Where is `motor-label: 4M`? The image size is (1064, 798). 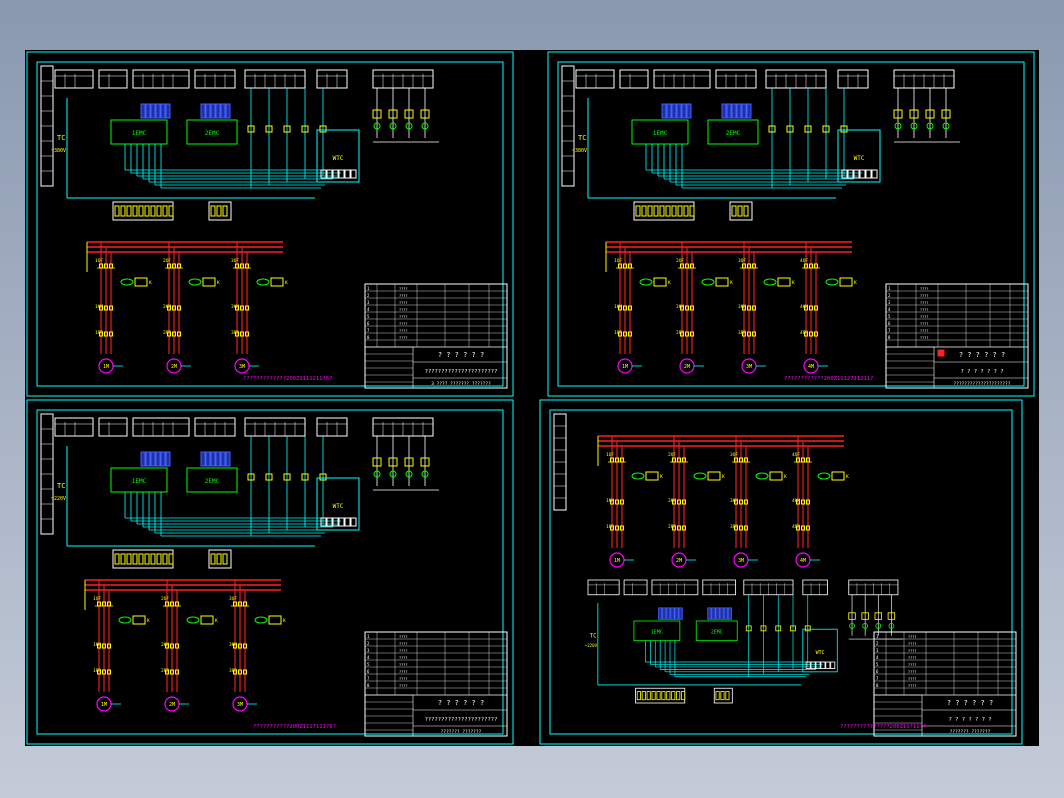
motor-label: 4M is located at coordinates (803, 561).